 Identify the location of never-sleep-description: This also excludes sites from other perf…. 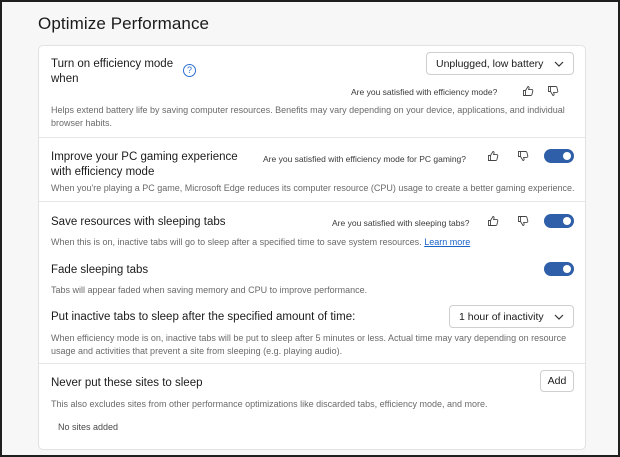
(269, 404).